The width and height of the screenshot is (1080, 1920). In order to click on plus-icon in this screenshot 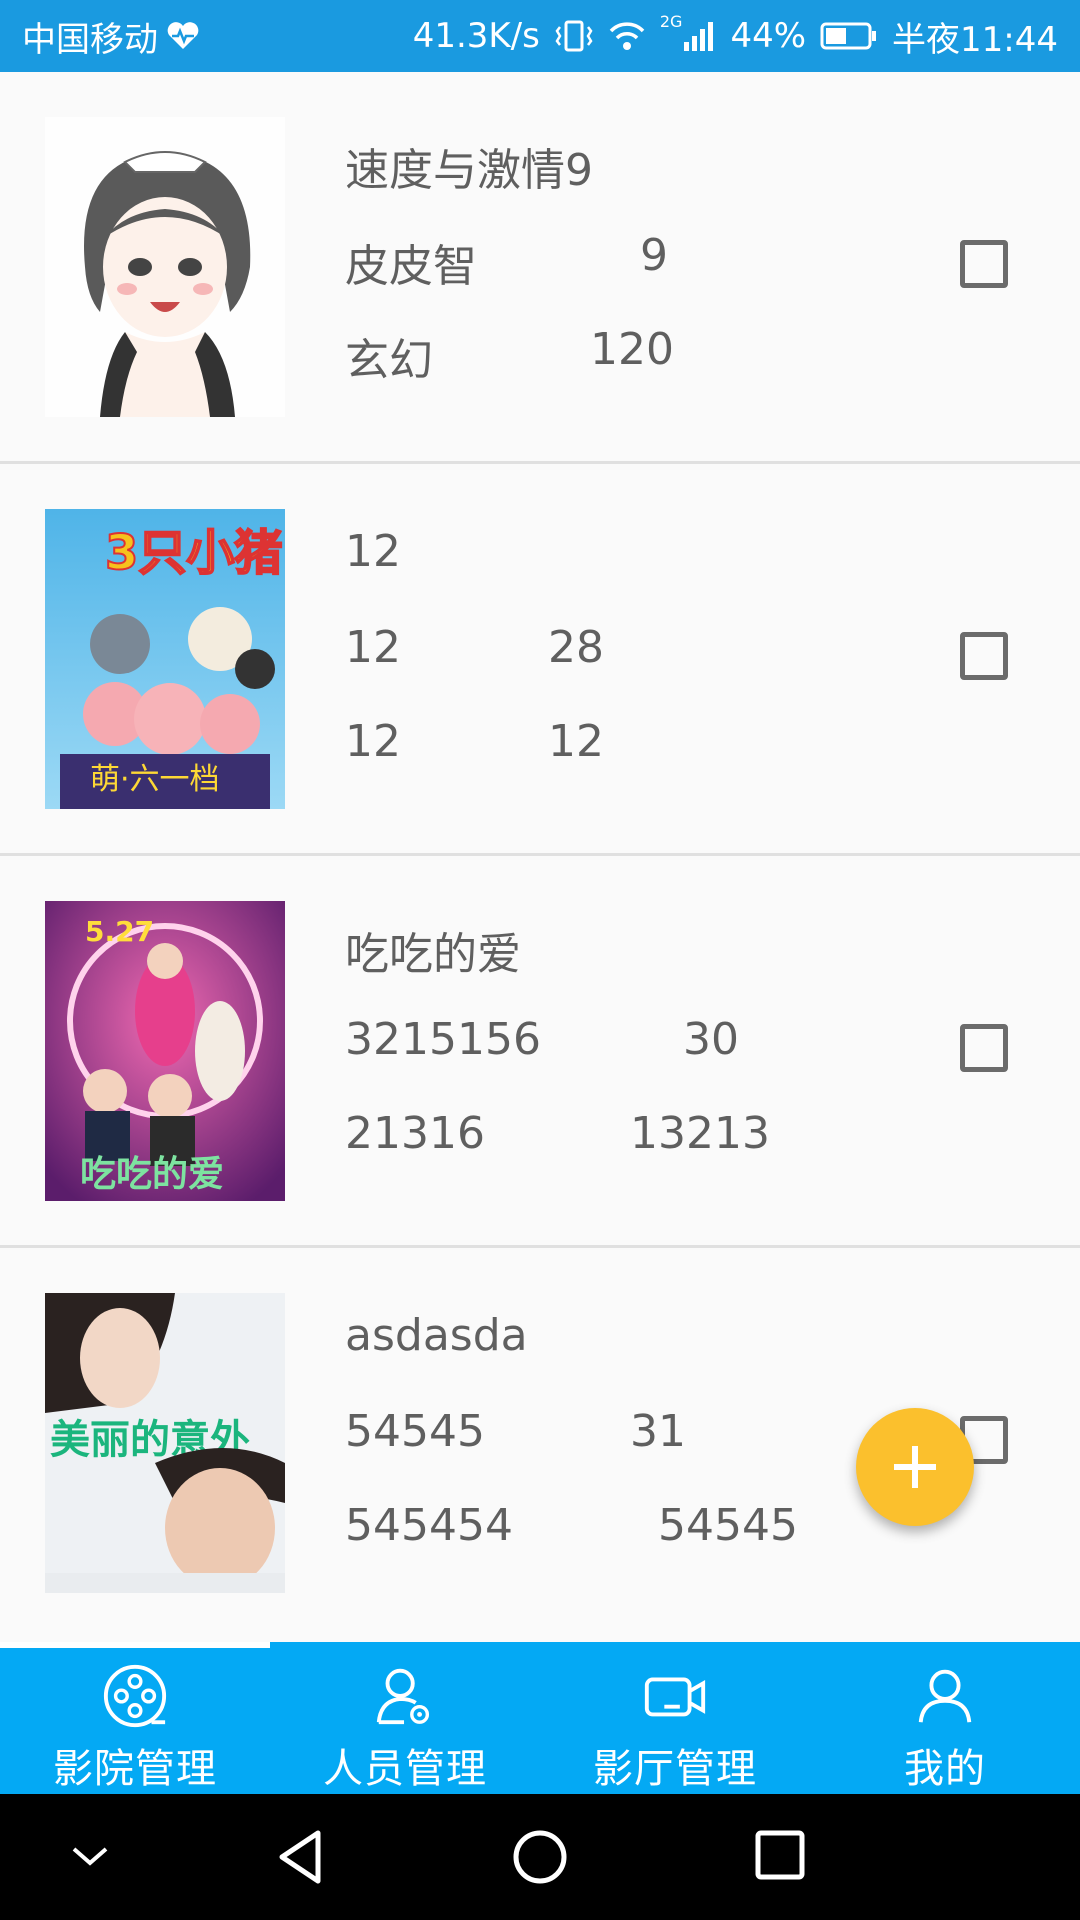, I will do `click(915, 1467)`.